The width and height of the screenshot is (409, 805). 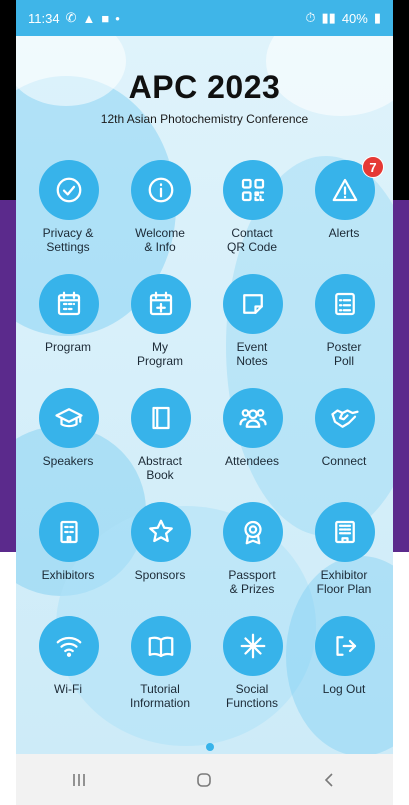 I want to click on whatsapp-icon: ✆, so click(x=71, y=17).